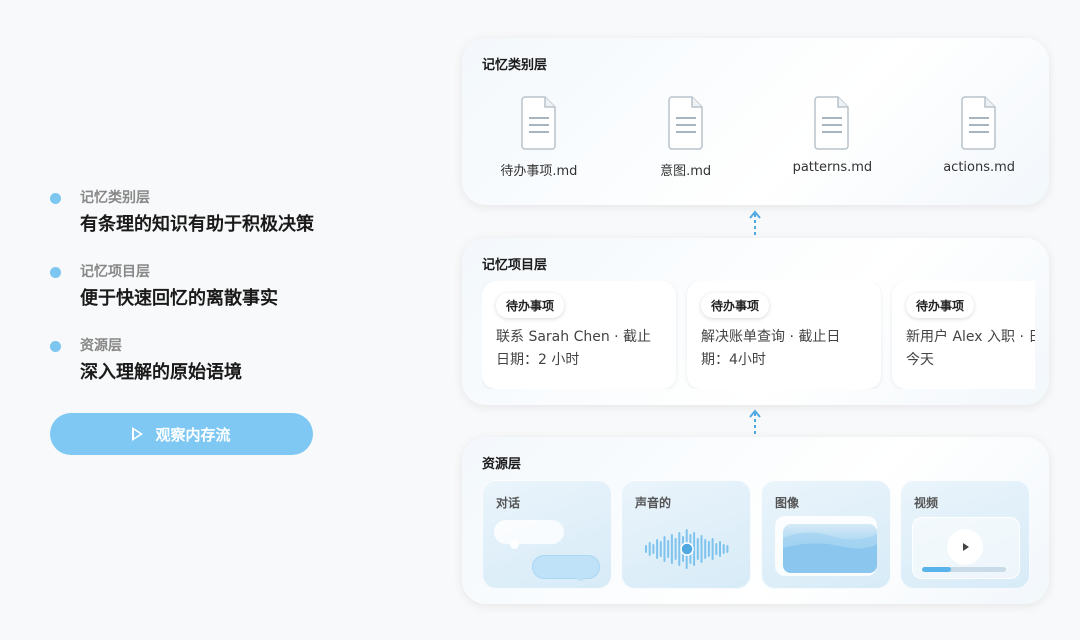 The width and height of the screenshot is (1080, 640). What do you see at coordinates (755, 520) in the screenshot?
I see `resource-layer: 资源层 对话 声音的 图像 视频` at bounding box center [755, 520].